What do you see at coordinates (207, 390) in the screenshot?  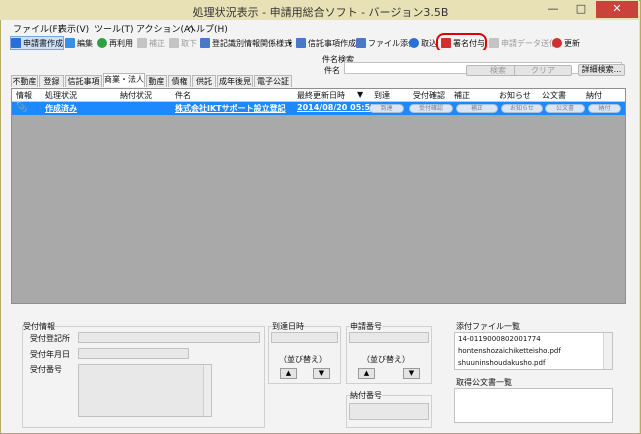 I see `receipt-number-scrollbar` at bounding box center [207, 390].